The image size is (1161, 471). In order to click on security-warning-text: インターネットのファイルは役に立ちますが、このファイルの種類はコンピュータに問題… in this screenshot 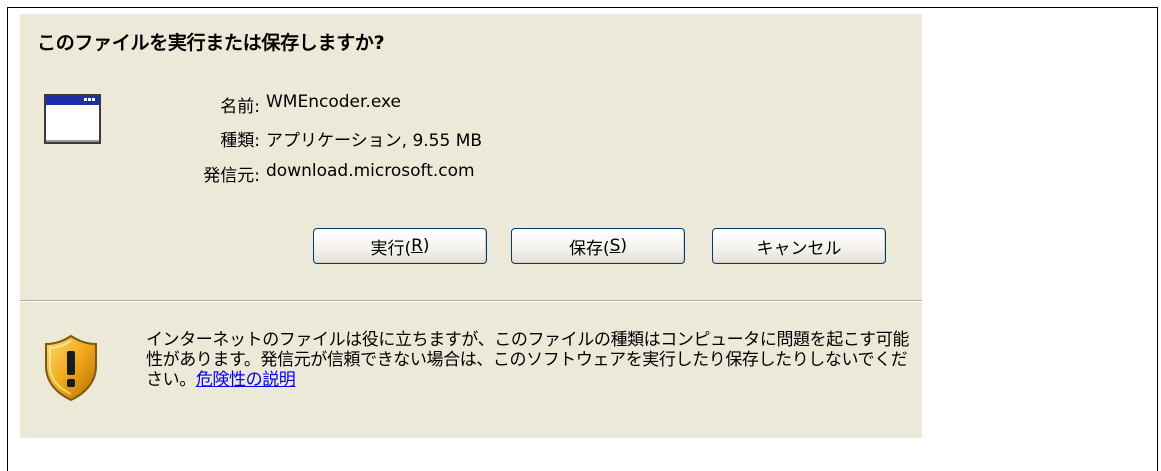, I will do `click(531, 360)`.